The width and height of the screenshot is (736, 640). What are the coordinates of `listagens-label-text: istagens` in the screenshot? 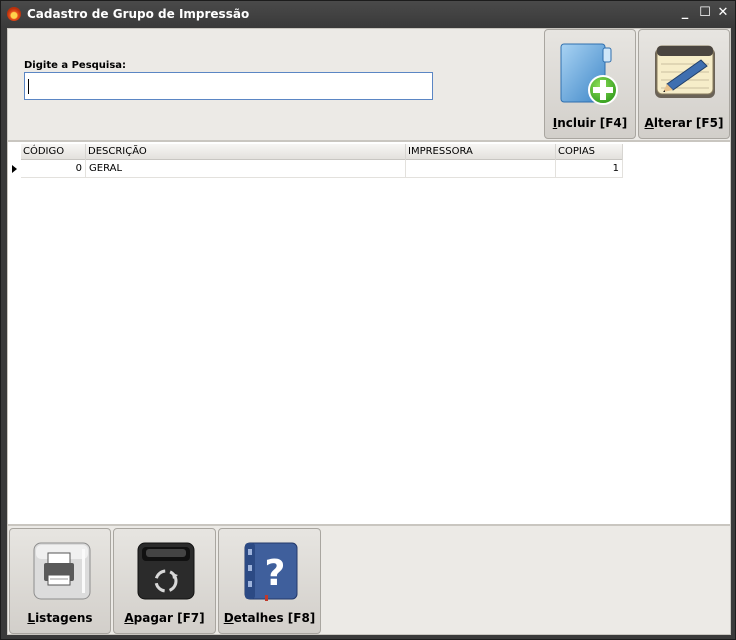 It's located at (64, 618).